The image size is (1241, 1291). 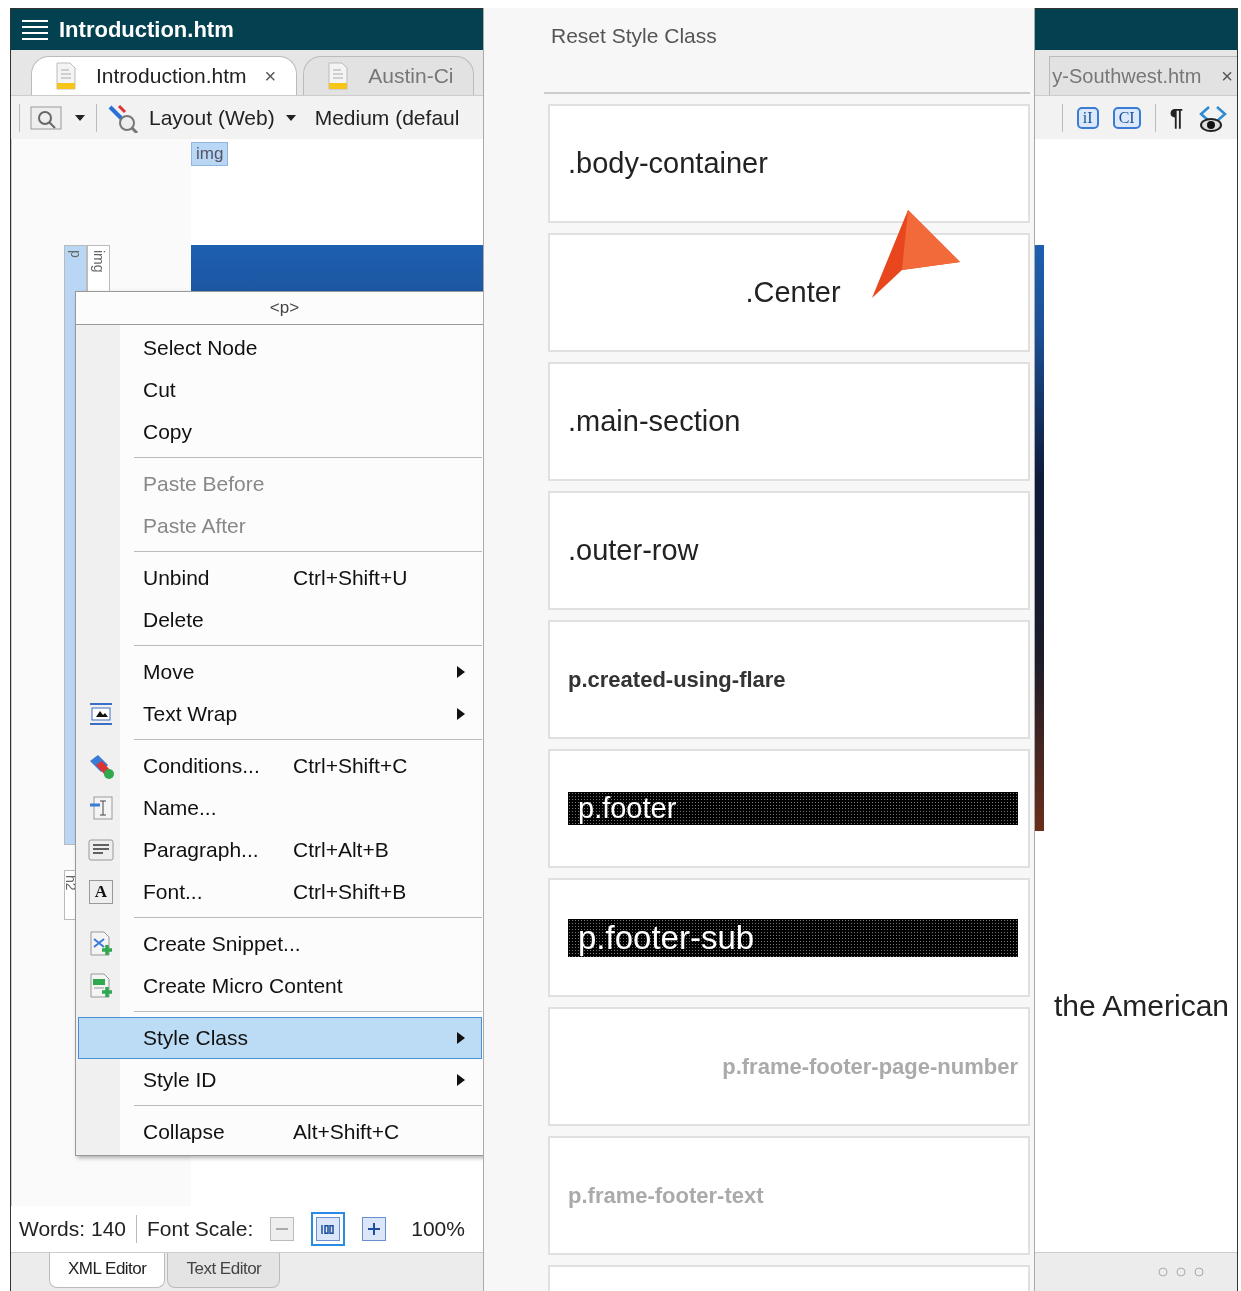 I want to click on style-class-card: .Center, so click(x=789, y=292).